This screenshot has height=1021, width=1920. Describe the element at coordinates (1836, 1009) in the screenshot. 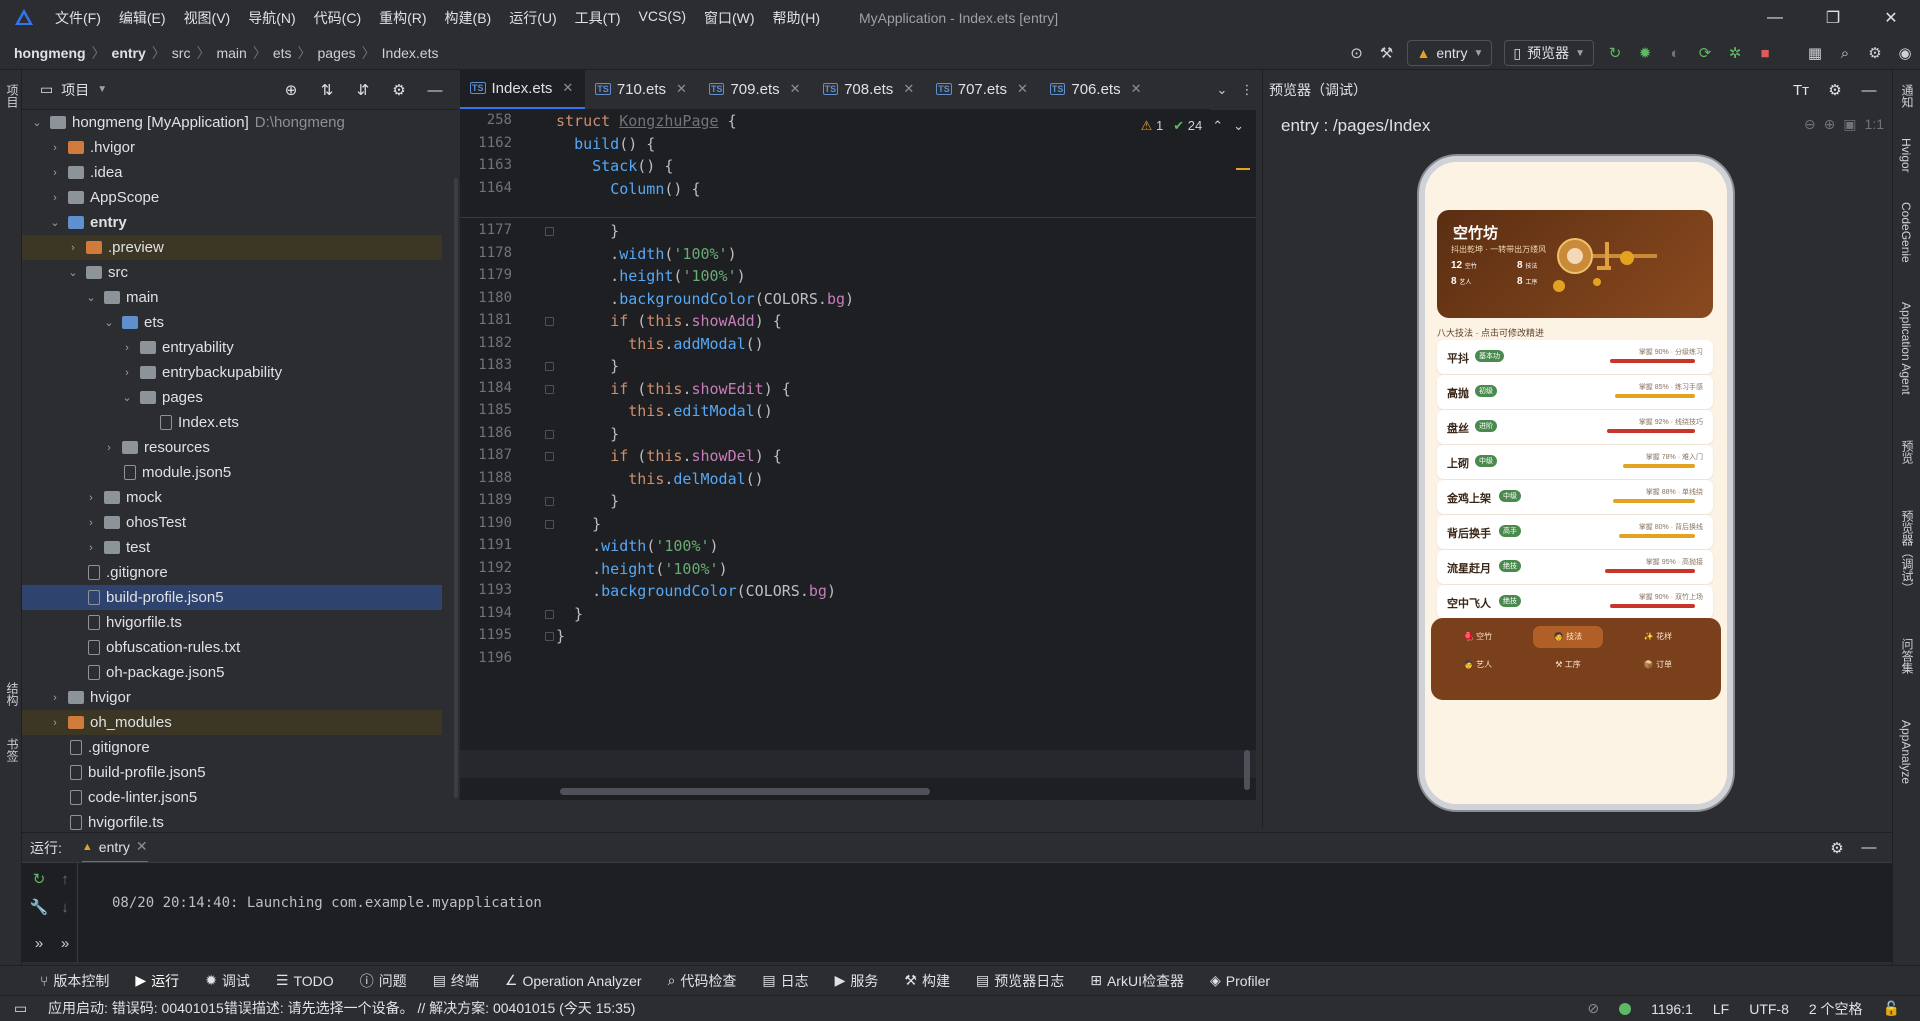

I see `indent-setting: 2 个空格` at that location.